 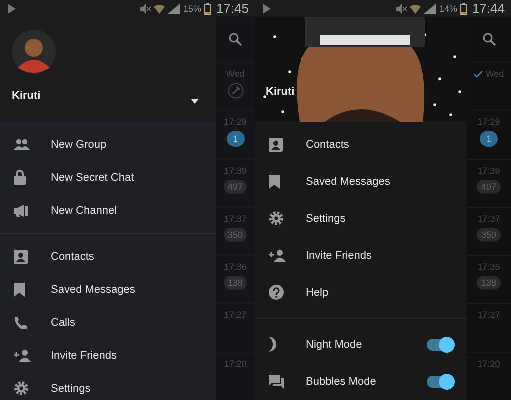 I want to click on megaphone-icon, so click(x=21, y=210).